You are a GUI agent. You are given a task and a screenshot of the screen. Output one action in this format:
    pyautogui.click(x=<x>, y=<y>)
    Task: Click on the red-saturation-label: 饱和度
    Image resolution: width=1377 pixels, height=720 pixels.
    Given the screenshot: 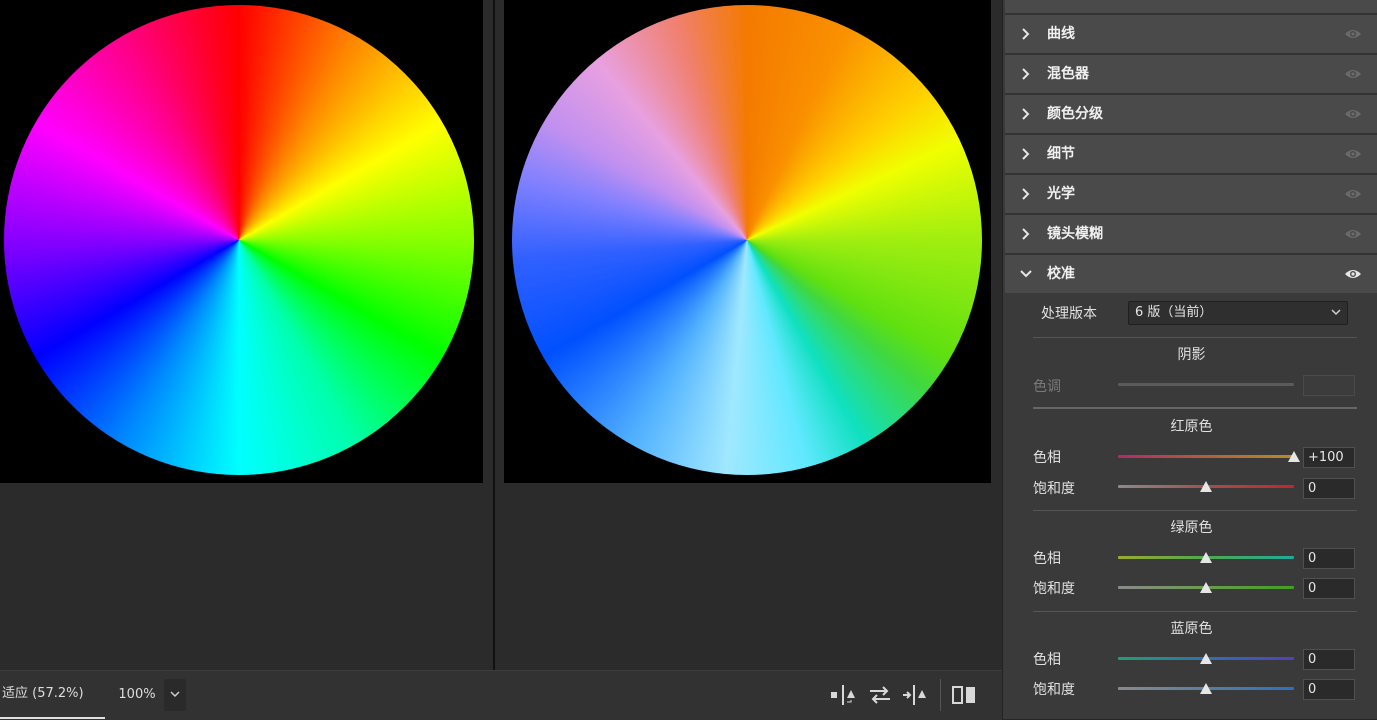 What is the action you would take?
    pyautogui.click(x=1054, y=489)
    